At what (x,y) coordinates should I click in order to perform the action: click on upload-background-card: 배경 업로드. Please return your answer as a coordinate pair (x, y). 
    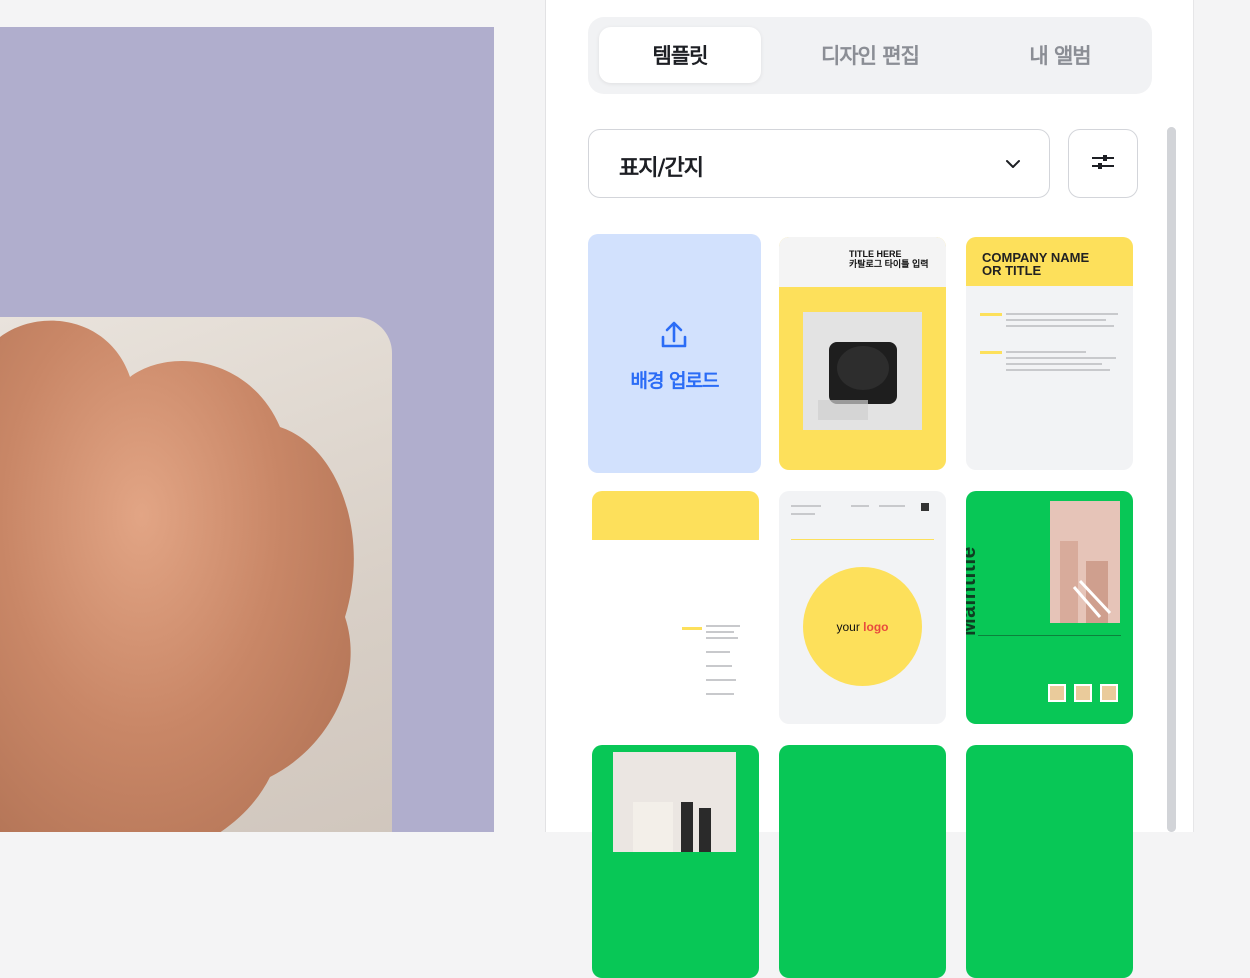
    Looking at the image, I should click on (674, 353).